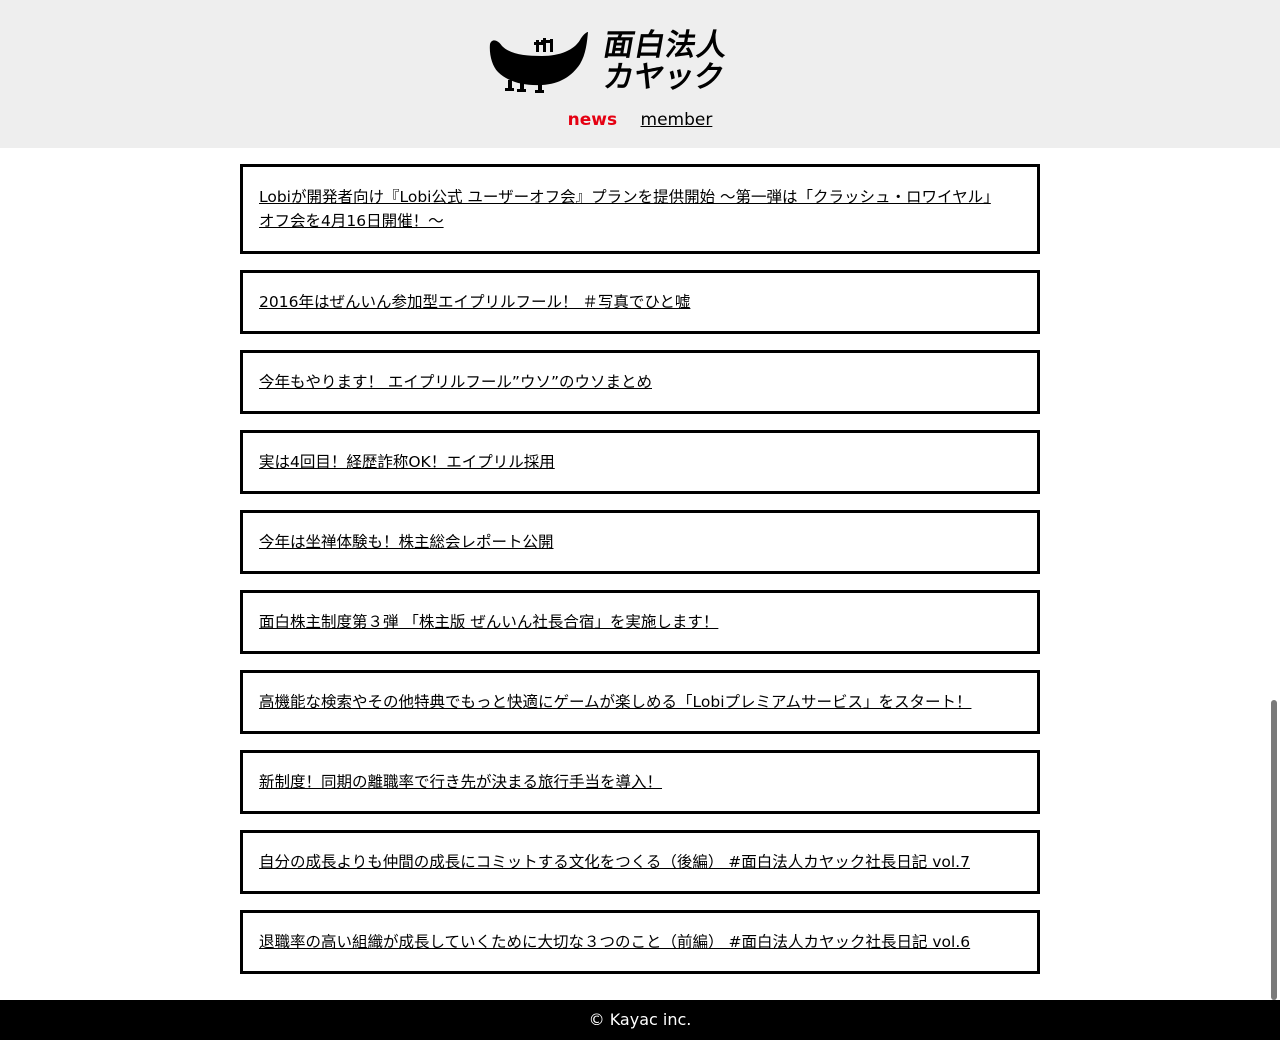 The width and height of the screenshot is (1280, 1040). I want to click on news-item: 面白株主制度第３弾 「株主版 ぜんいん社長合宿」を実施します！, so click(640, 622).